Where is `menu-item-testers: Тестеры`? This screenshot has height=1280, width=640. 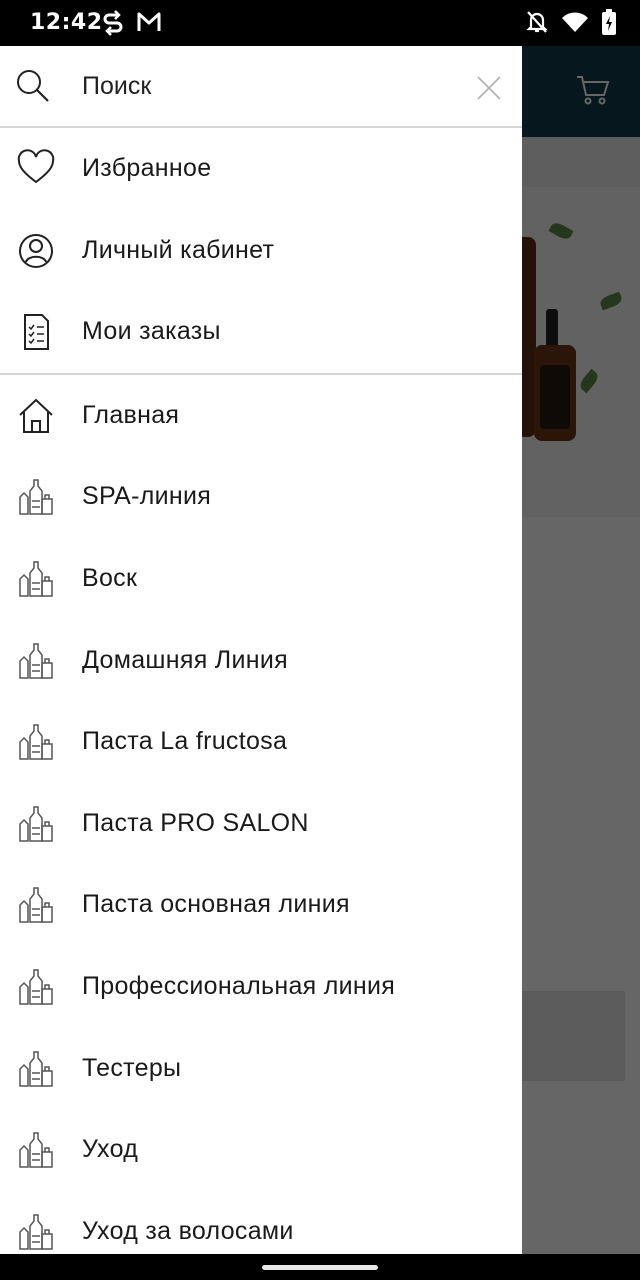 menu-item-testers: Тестеры is located at coordinates (261, 1069).